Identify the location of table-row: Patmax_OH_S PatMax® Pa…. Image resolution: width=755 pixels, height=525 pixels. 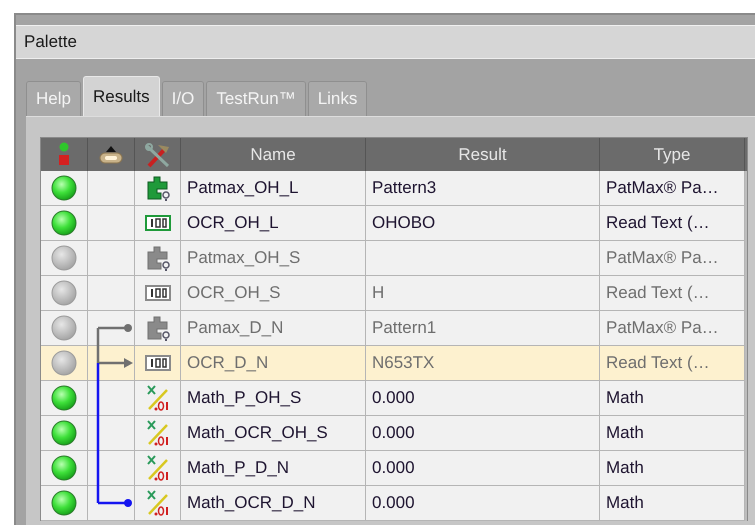
(394, 258).